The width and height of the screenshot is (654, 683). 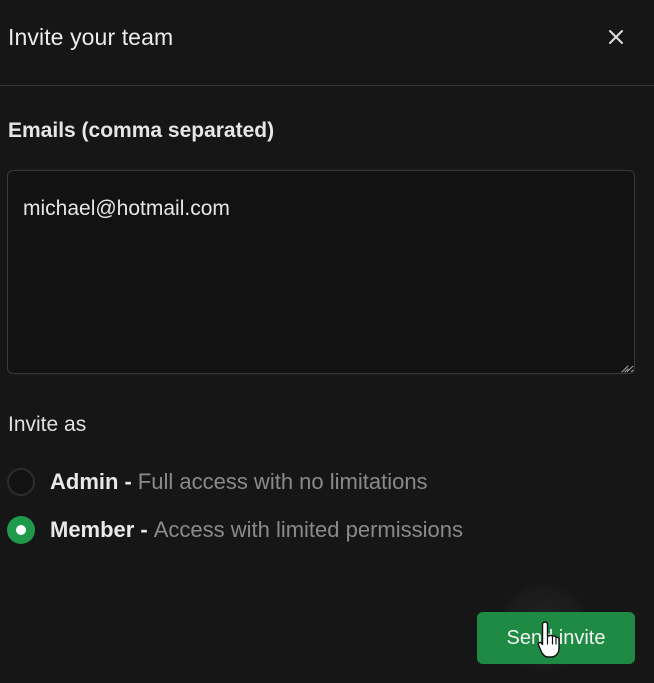 What do you see at coordinates (84, 481) in the screenshot?
I see `admin-option-name: Admin` at bounding box center [84, 481].